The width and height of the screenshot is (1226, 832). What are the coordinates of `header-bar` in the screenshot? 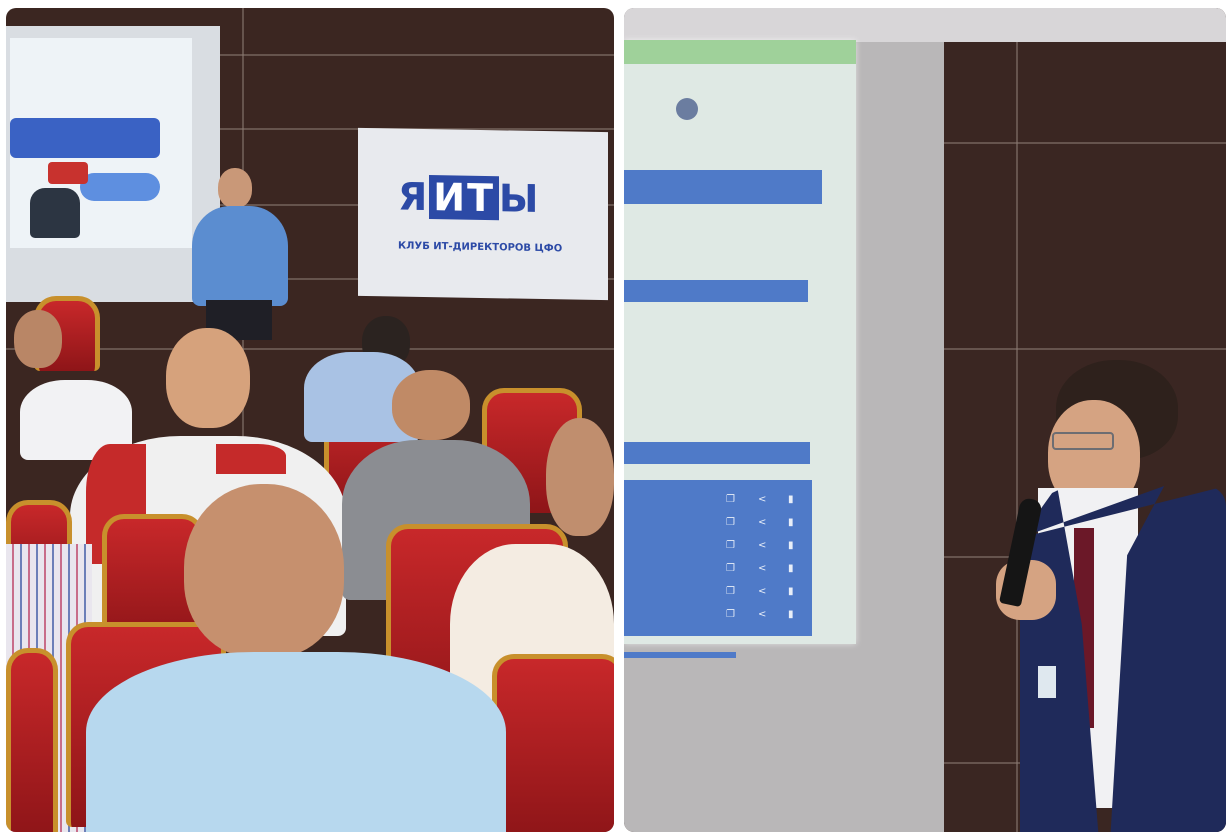 It's located at (723, 187).